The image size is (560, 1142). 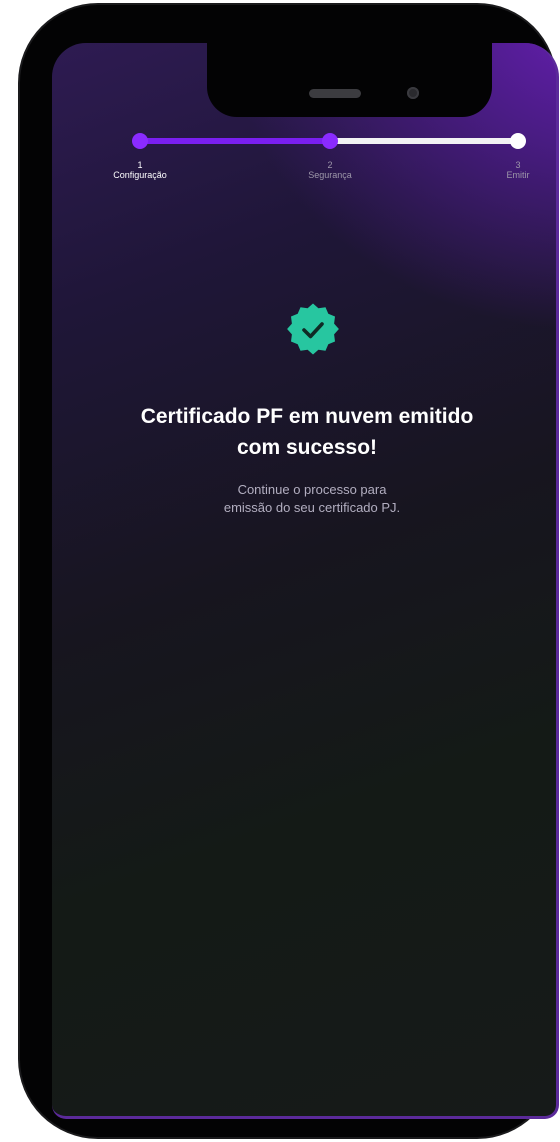 I want to click on front-camera, so click(x=413, y=93).